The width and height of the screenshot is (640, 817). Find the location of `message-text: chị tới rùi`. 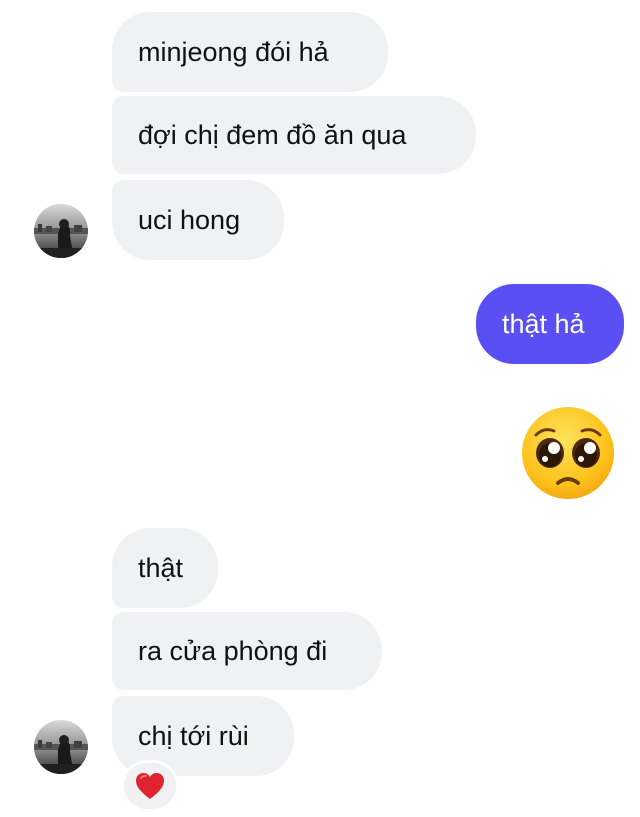

message-text: chị tới rùi is located at coordinates (193, 736).